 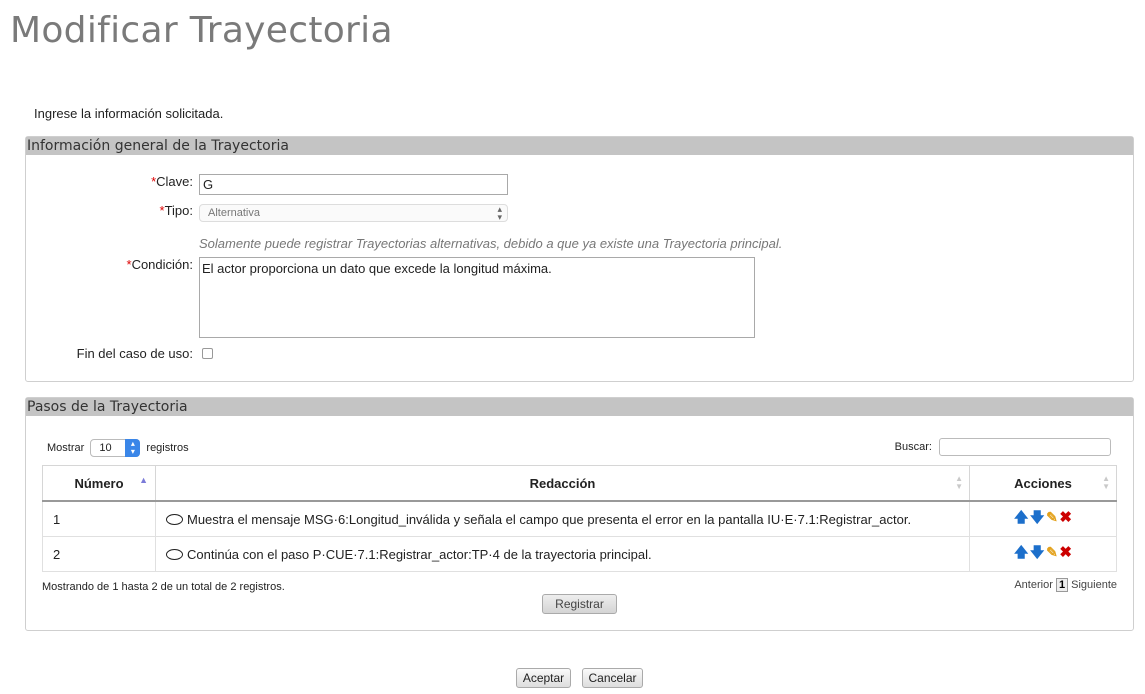 What do you see at coordinates (353, 213) in the screenshot?
I see `tipo-select: Alternativa ▴ ▾` at bounding box center [353, 213].